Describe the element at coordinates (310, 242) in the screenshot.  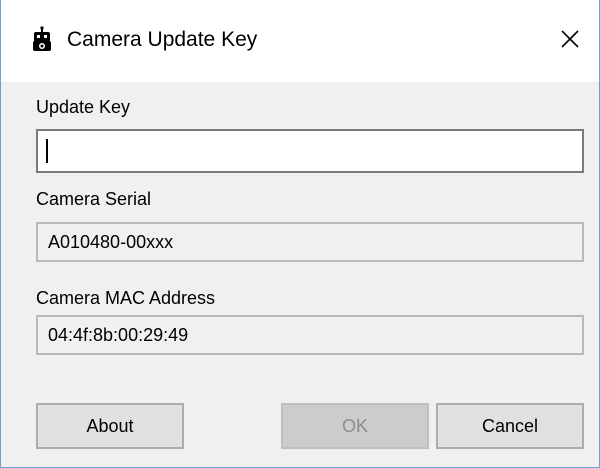
I see `camera-serial-field: A010480-00xxx` at that location.